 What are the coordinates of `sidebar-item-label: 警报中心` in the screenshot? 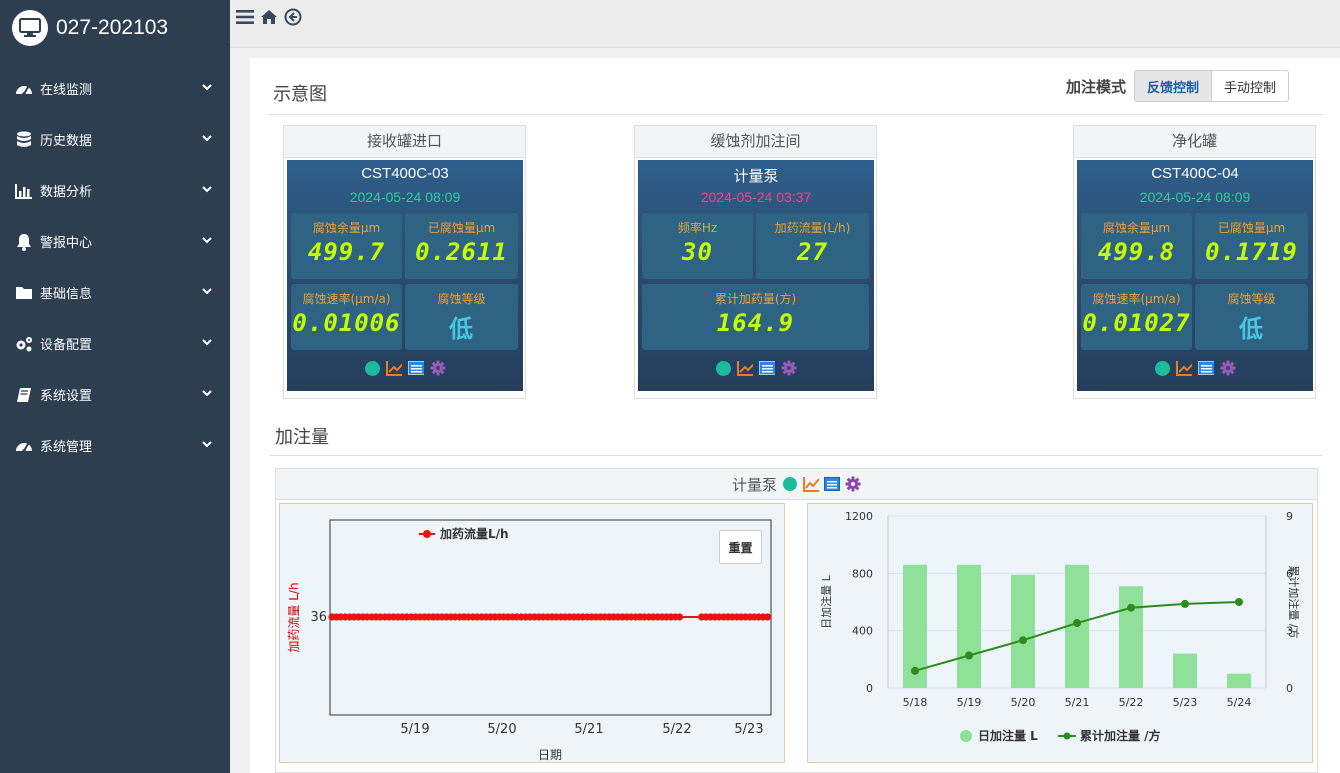 It's located at (66, 243).